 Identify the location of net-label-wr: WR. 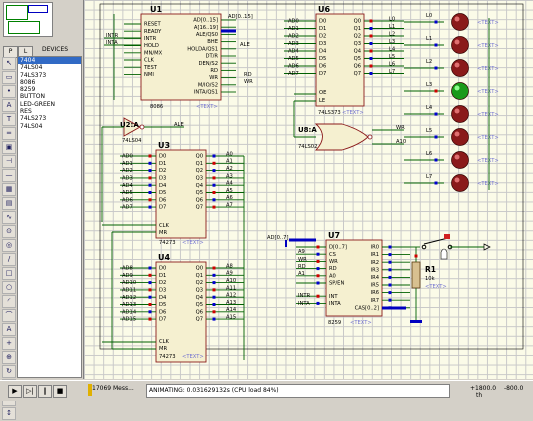
(248, 82).